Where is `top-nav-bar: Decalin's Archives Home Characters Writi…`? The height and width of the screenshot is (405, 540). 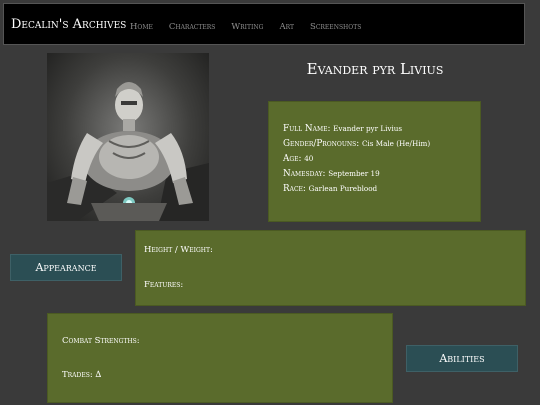
top-nav-bar: Decalin's Archives Home Characters Writi… is located at coordinates (264, 24).